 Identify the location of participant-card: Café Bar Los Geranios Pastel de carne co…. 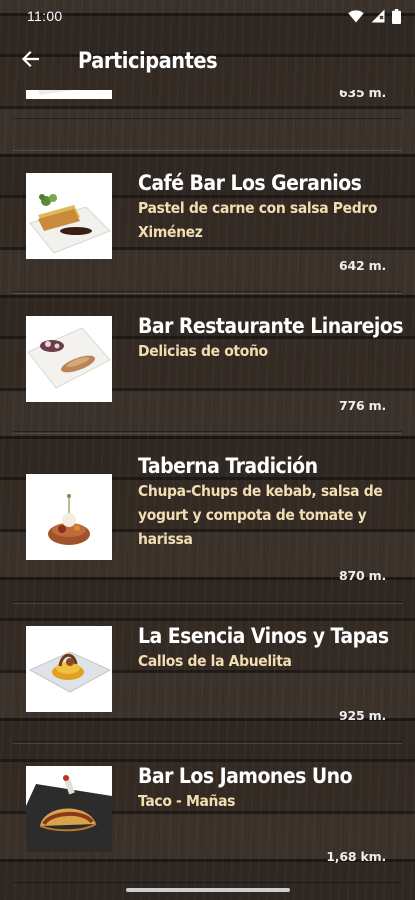
(207, 221).